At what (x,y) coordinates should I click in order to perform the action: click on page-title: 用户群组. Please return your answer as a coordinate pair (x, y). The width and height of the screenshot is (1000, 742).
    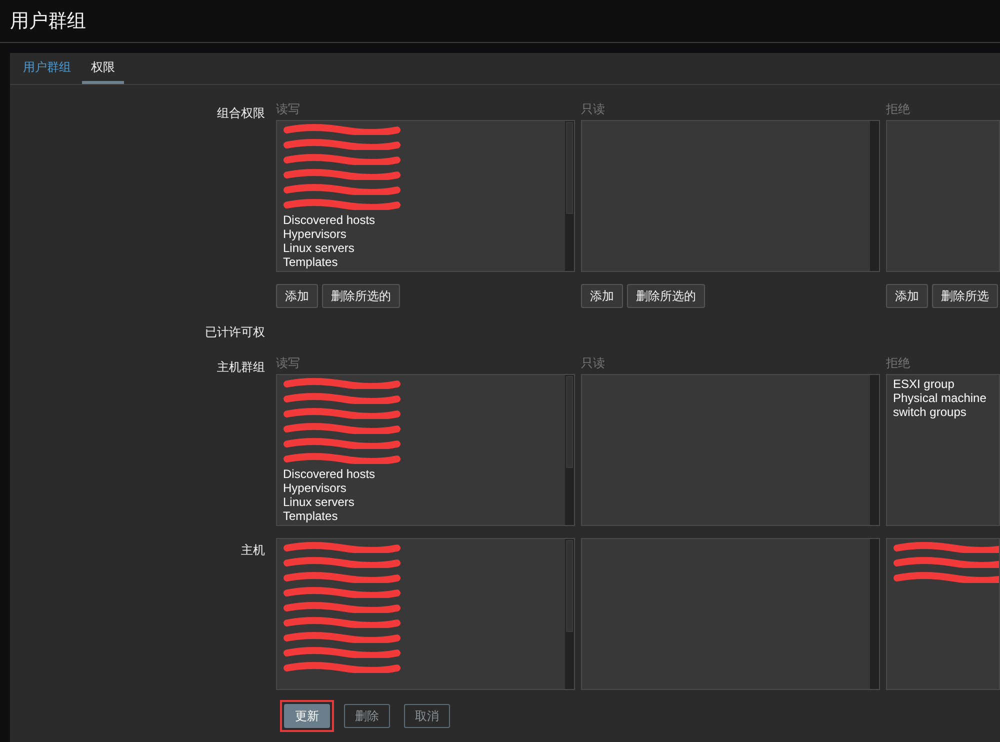
    Looking at the image, I should click on (48, 21).